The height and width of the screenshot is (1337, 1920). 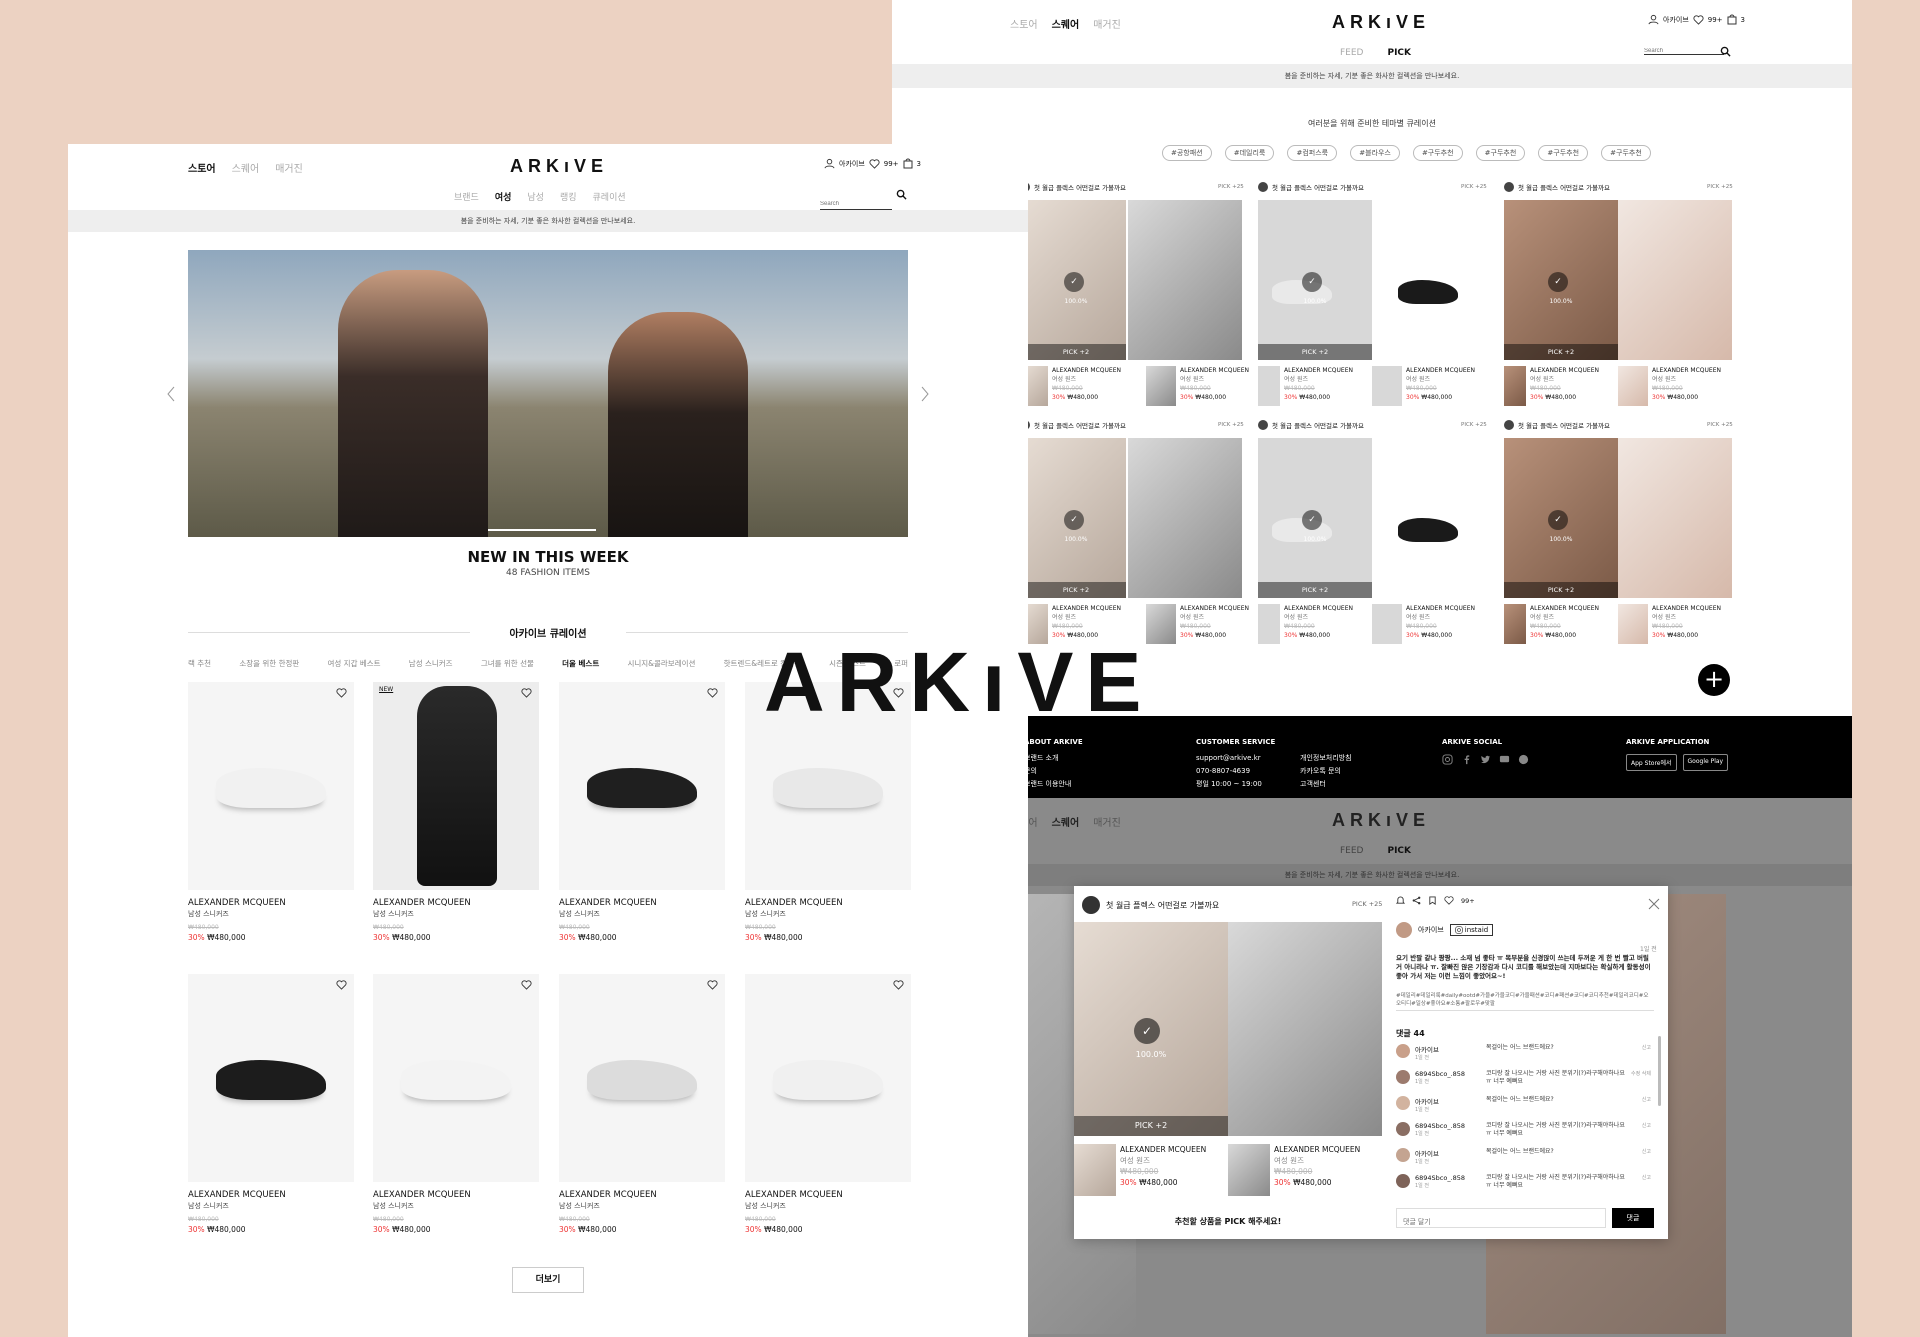 I want to click on app-store-badge: App Store에서, so click(x=1651, y=762).